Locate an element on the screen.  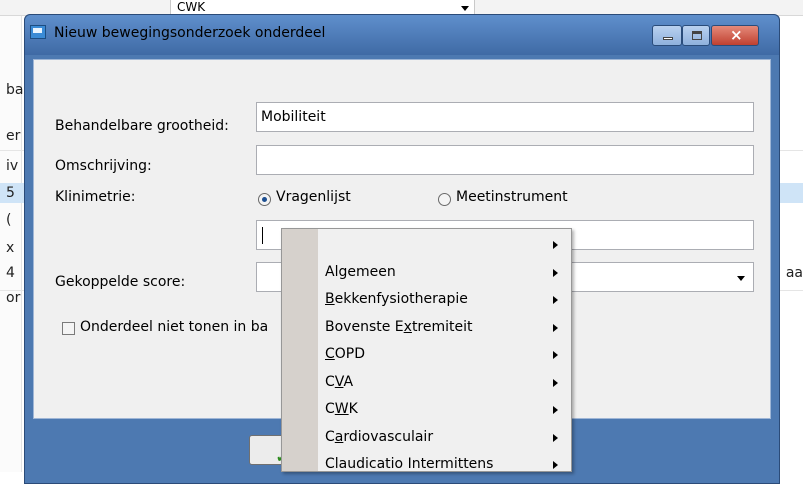
meetinstrument-radio is located at coordinates (444, 199).